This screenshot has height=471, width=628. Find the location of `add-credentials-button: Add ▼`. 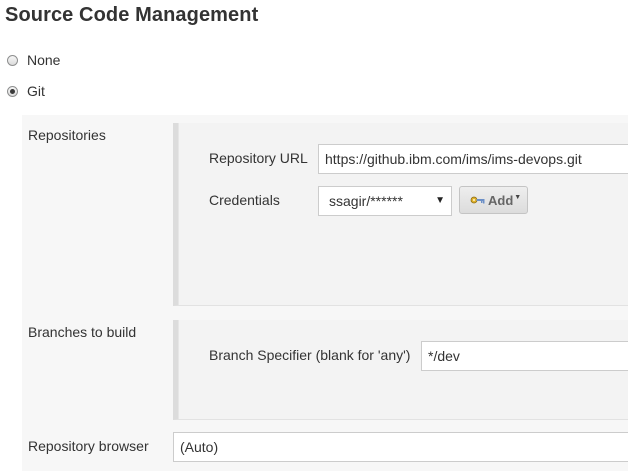

add-credentials-button: Add ▼ is located at coordinates (494, 200).